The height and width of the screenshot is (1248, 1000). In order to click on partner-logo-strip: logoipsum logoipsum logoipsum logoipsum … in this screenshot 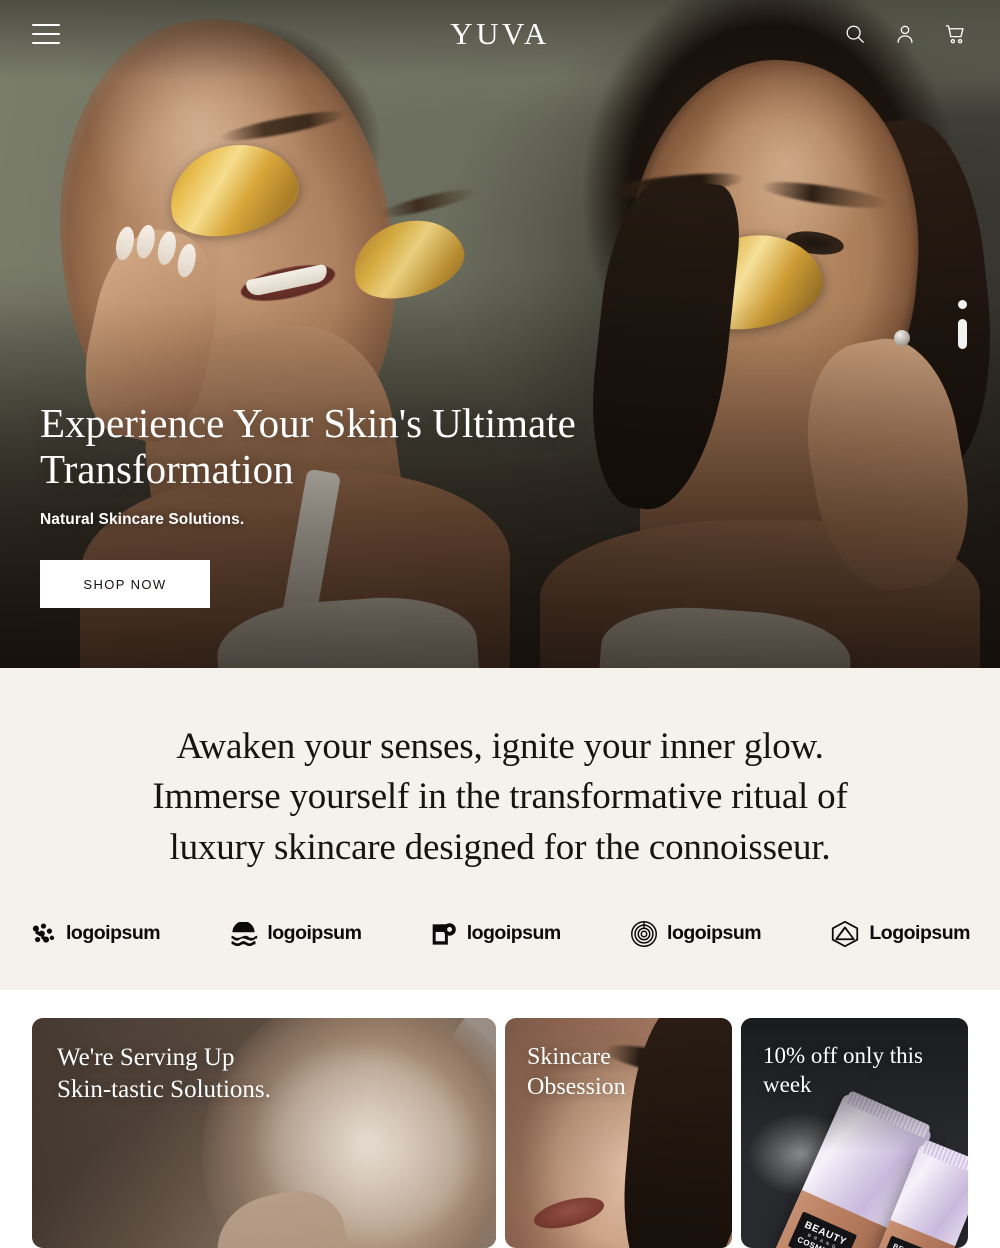, I will do `click(500, 934)`.